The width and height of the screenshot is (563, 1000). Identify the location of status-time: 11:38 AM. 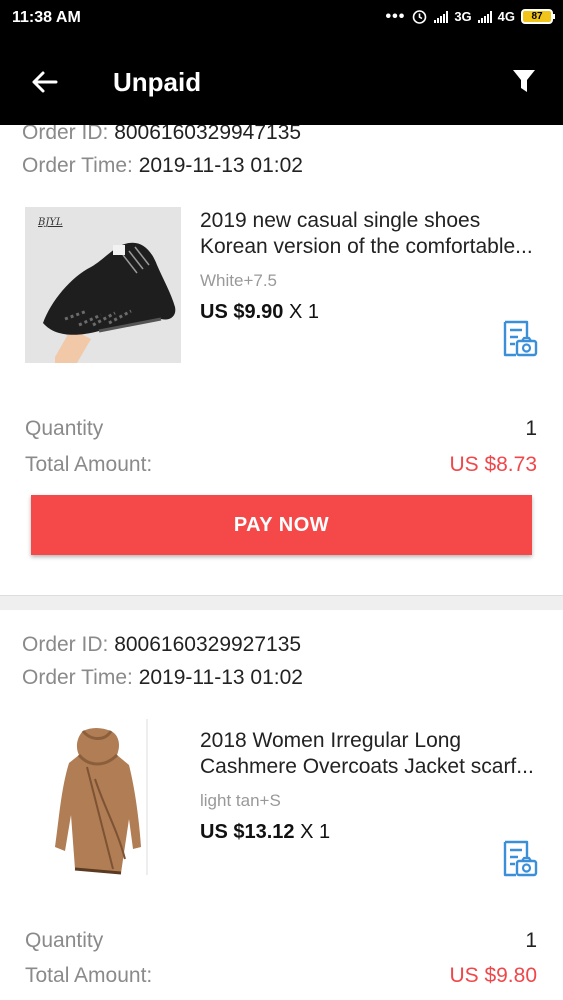
(46, 17).